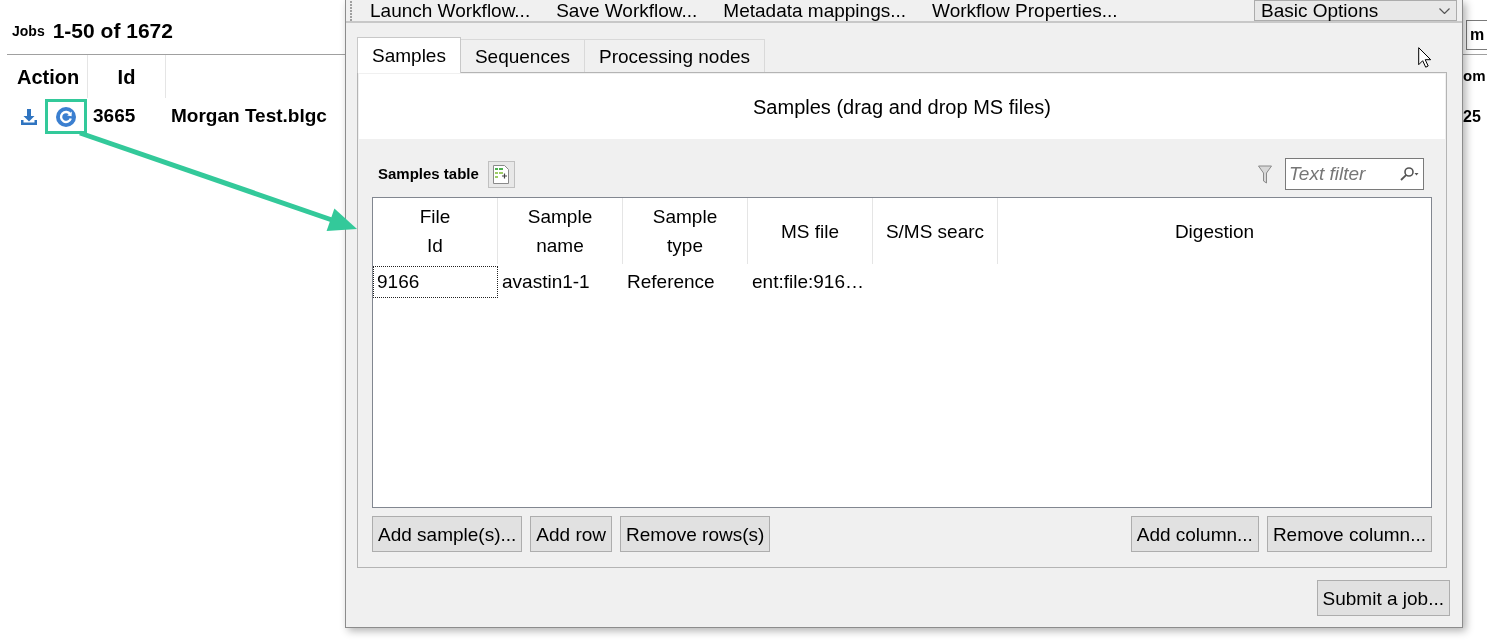  Describe the element at coordinates (127, 76) in the screenshot. I see `column-header: Id` at that location.